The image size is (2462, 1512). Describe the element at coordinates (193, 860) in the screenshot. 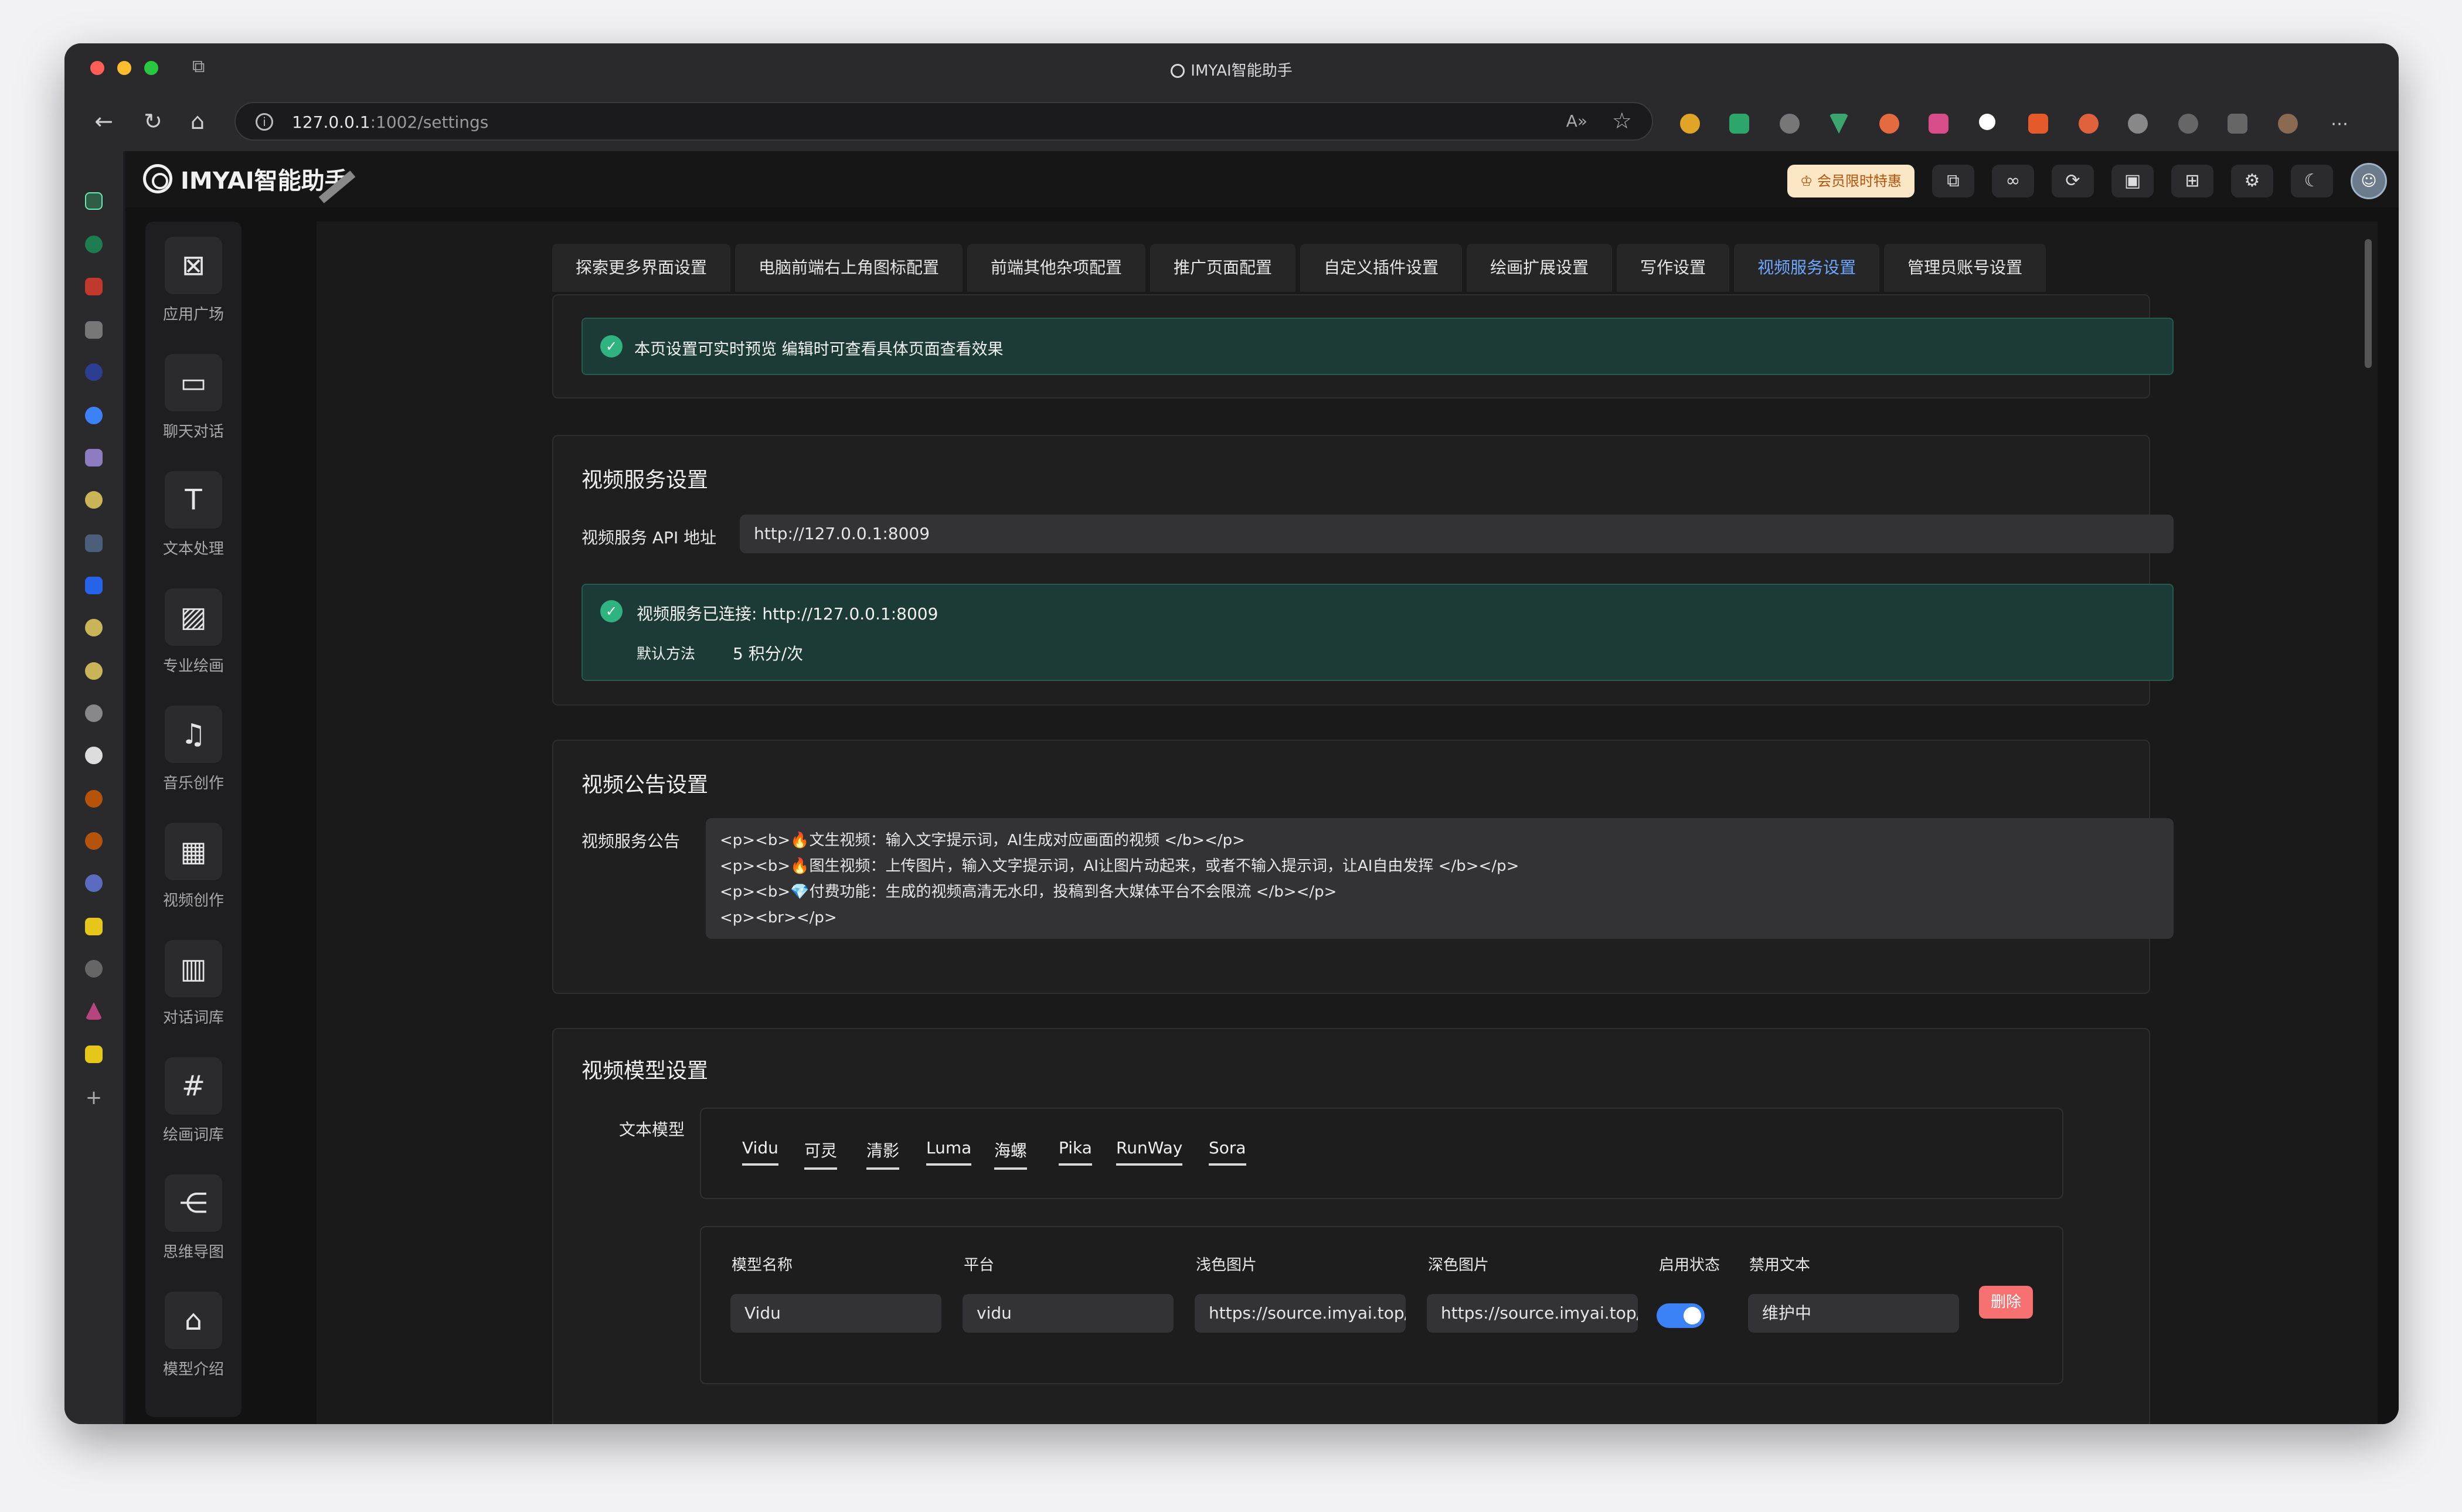

I see `nav-item-video: ▦ 视频创作` at that location.